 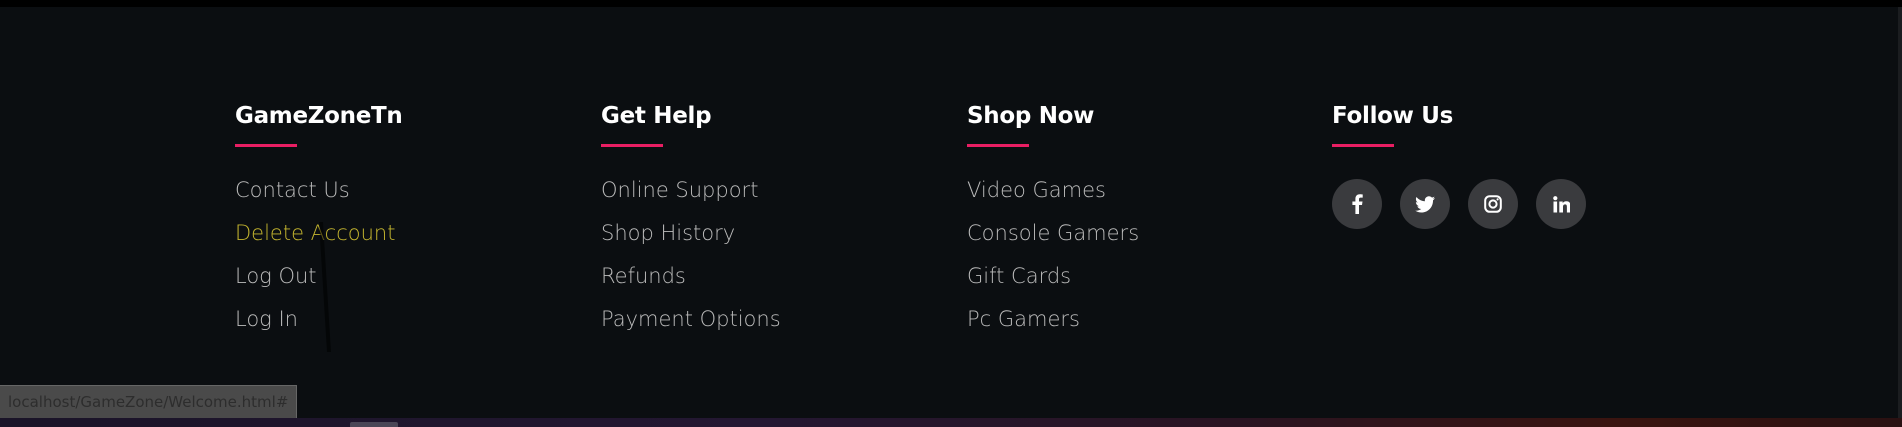 What do you see at coordinates (691, 197) in the screenshot?
I see `online-support-link: Online Support` at bounding box center [691, 197].